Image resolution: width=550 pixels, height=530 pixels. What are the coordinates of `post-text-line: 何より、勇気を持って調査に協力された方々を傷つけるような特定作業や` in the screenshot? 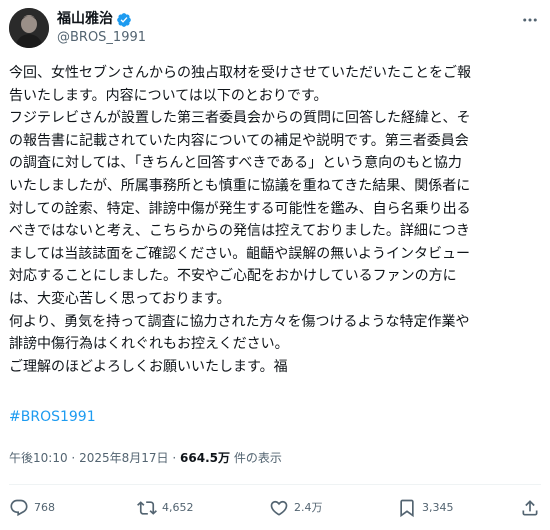 It's located at (239, 321).